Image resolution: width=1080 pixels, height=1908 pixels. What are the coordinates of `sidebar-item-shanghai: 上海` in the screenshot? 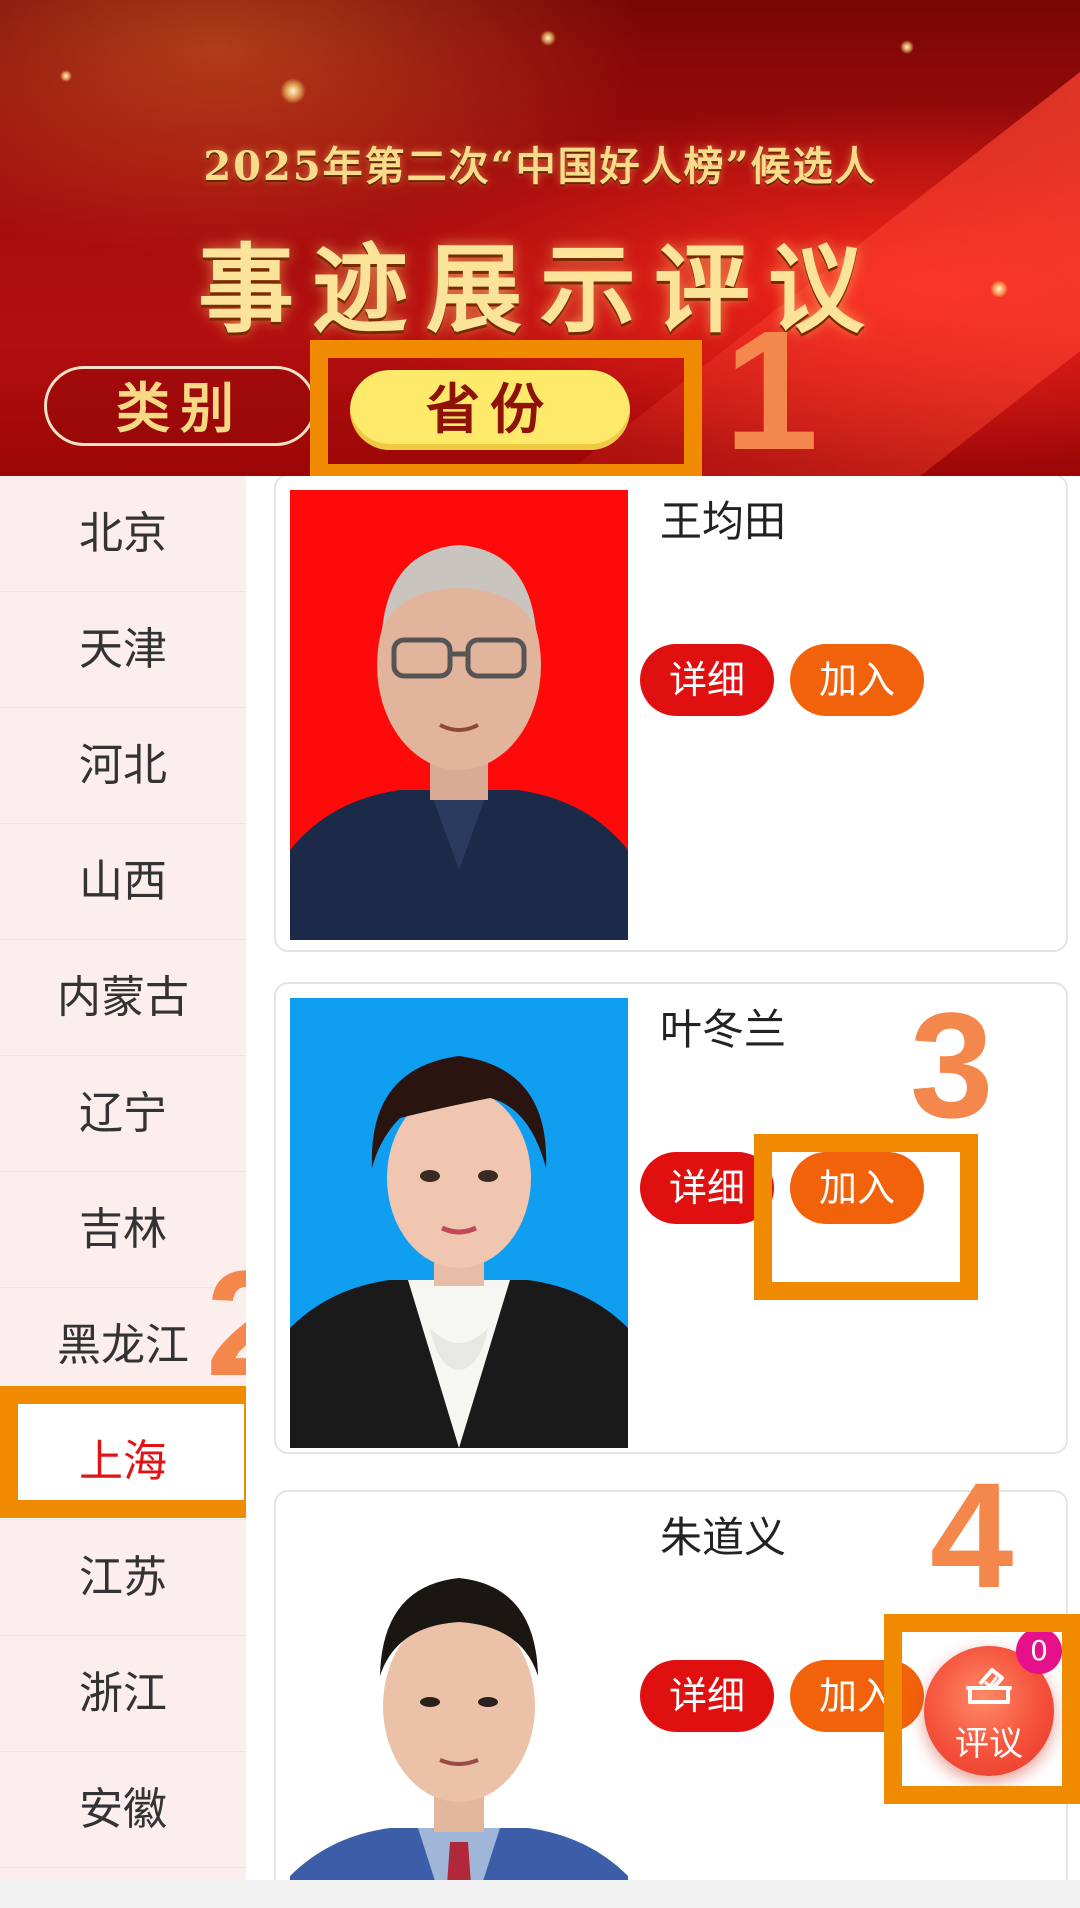 It's located at (123, 1462).